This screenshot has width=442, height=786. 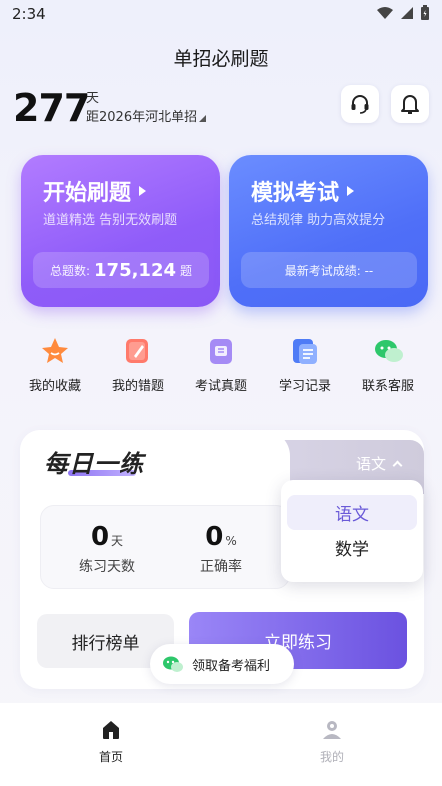 I want to click on start-practice-title: 开始刷题, so click(x=95, y=191).